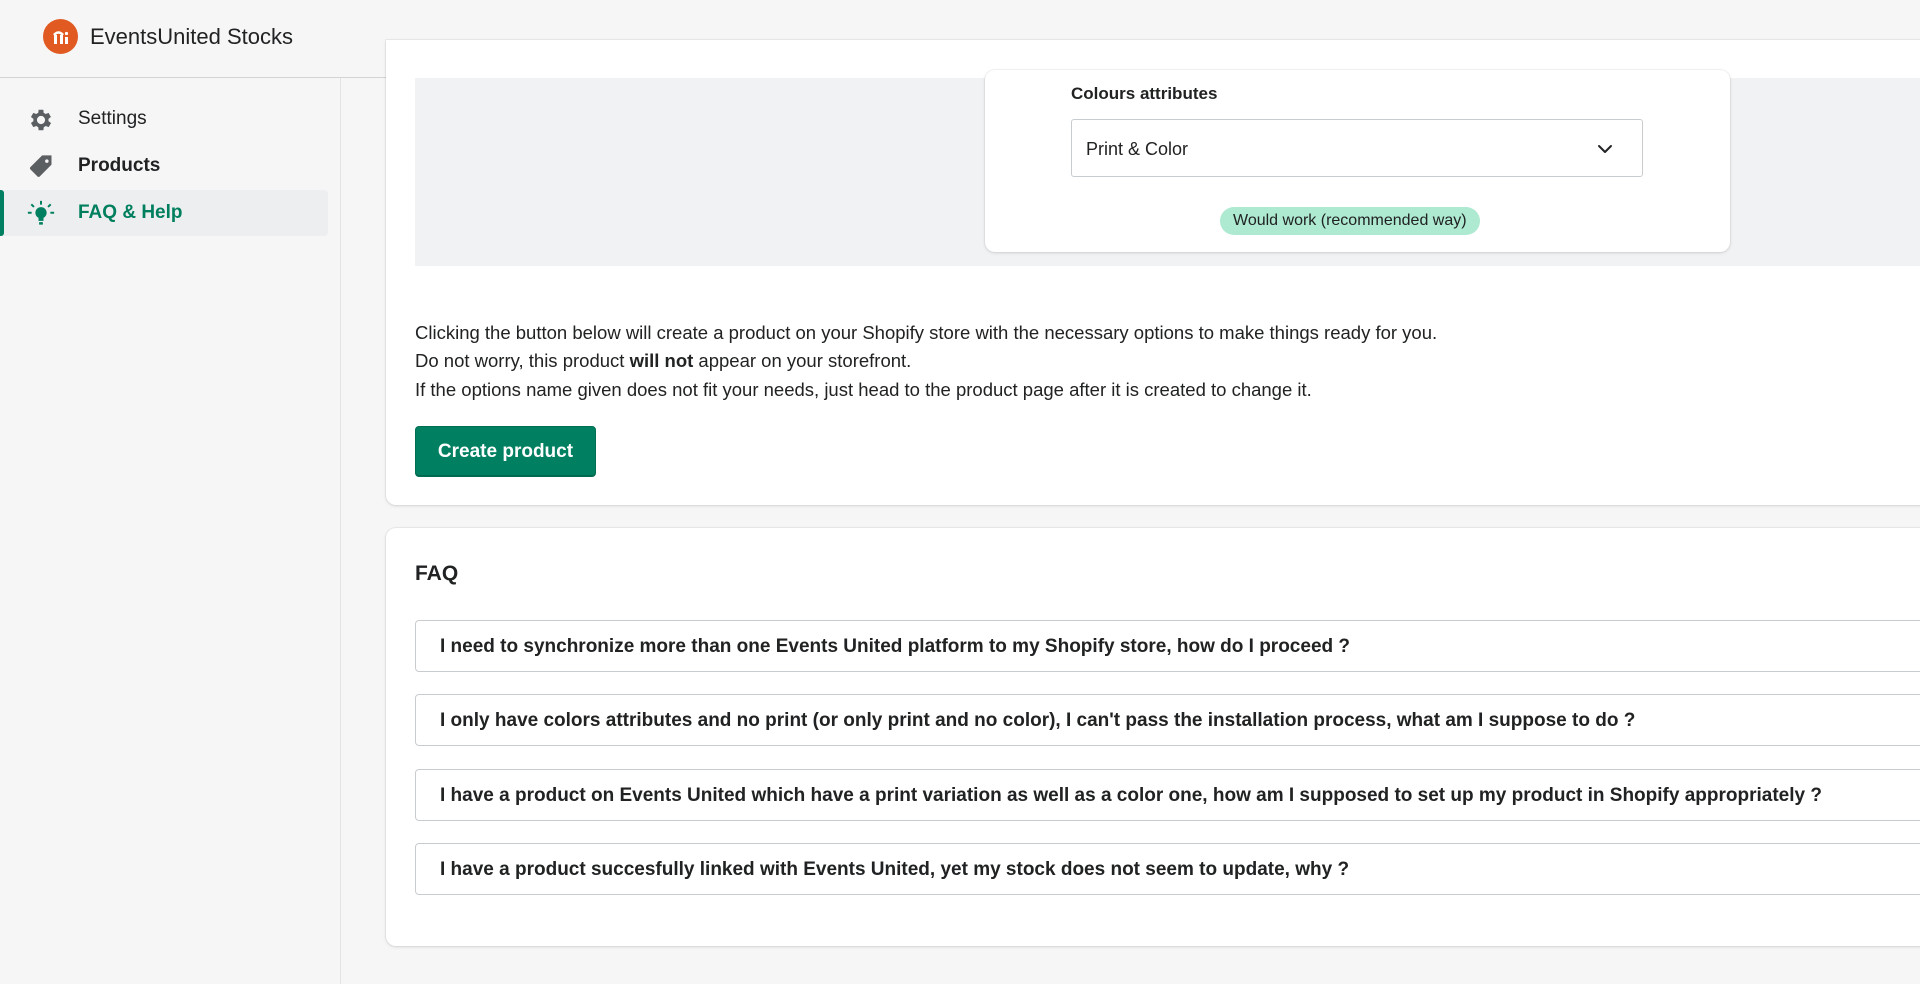  What do you see at coordinates (1357, 148) in the screenshot?
I see `colours-attributes-select: Print & Color` at bounding box center [1357, 148].